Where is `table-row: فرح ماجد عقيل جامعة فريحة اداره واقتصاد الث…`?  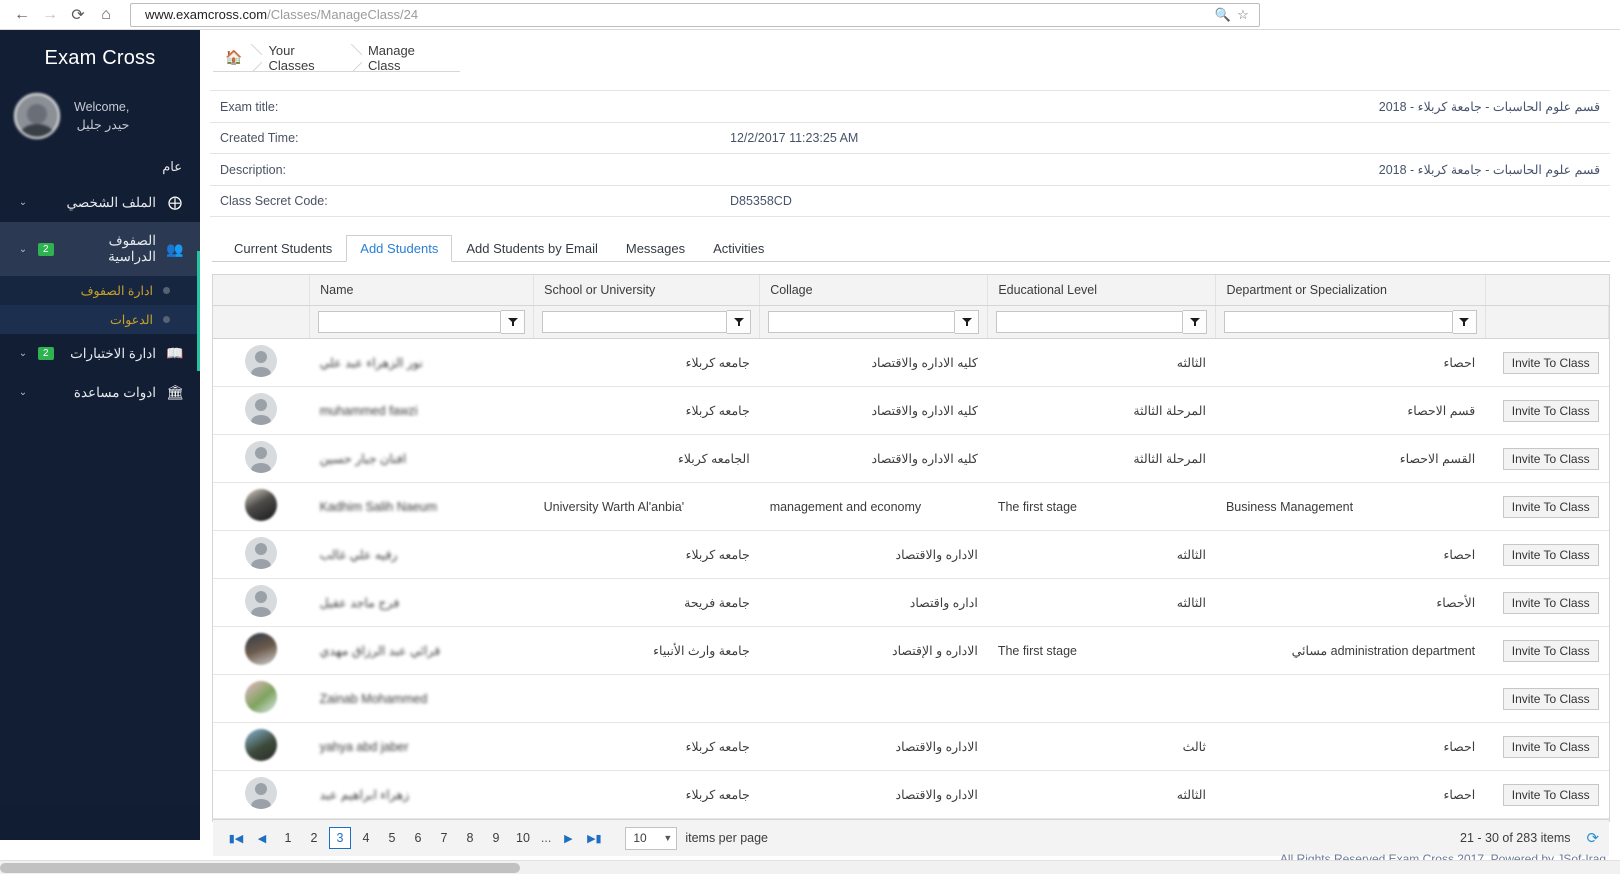
table-row: فرح ماجد عقيل جامعة فريحة اداره واقتصاد الث… is located at coordinates (911, 602).